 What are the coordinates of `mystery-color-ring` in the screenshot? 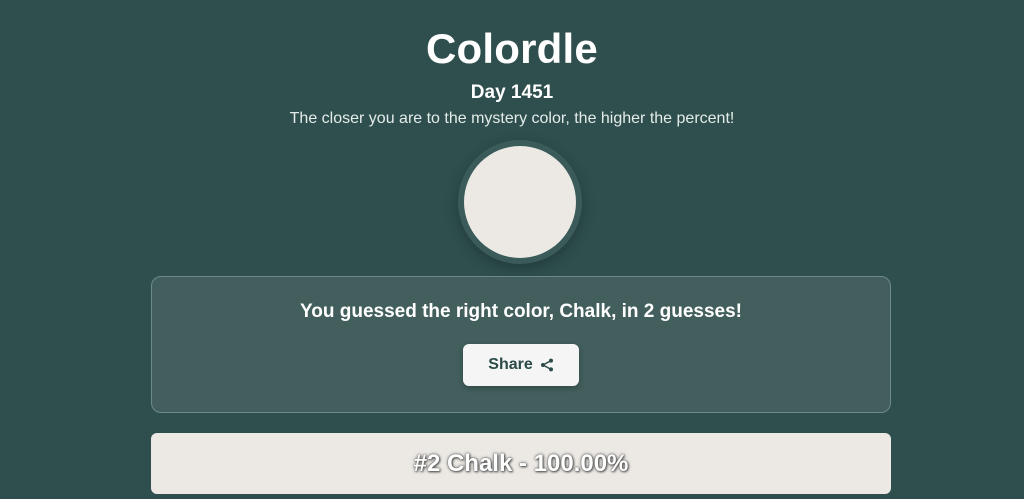 It's located at (520, 202).